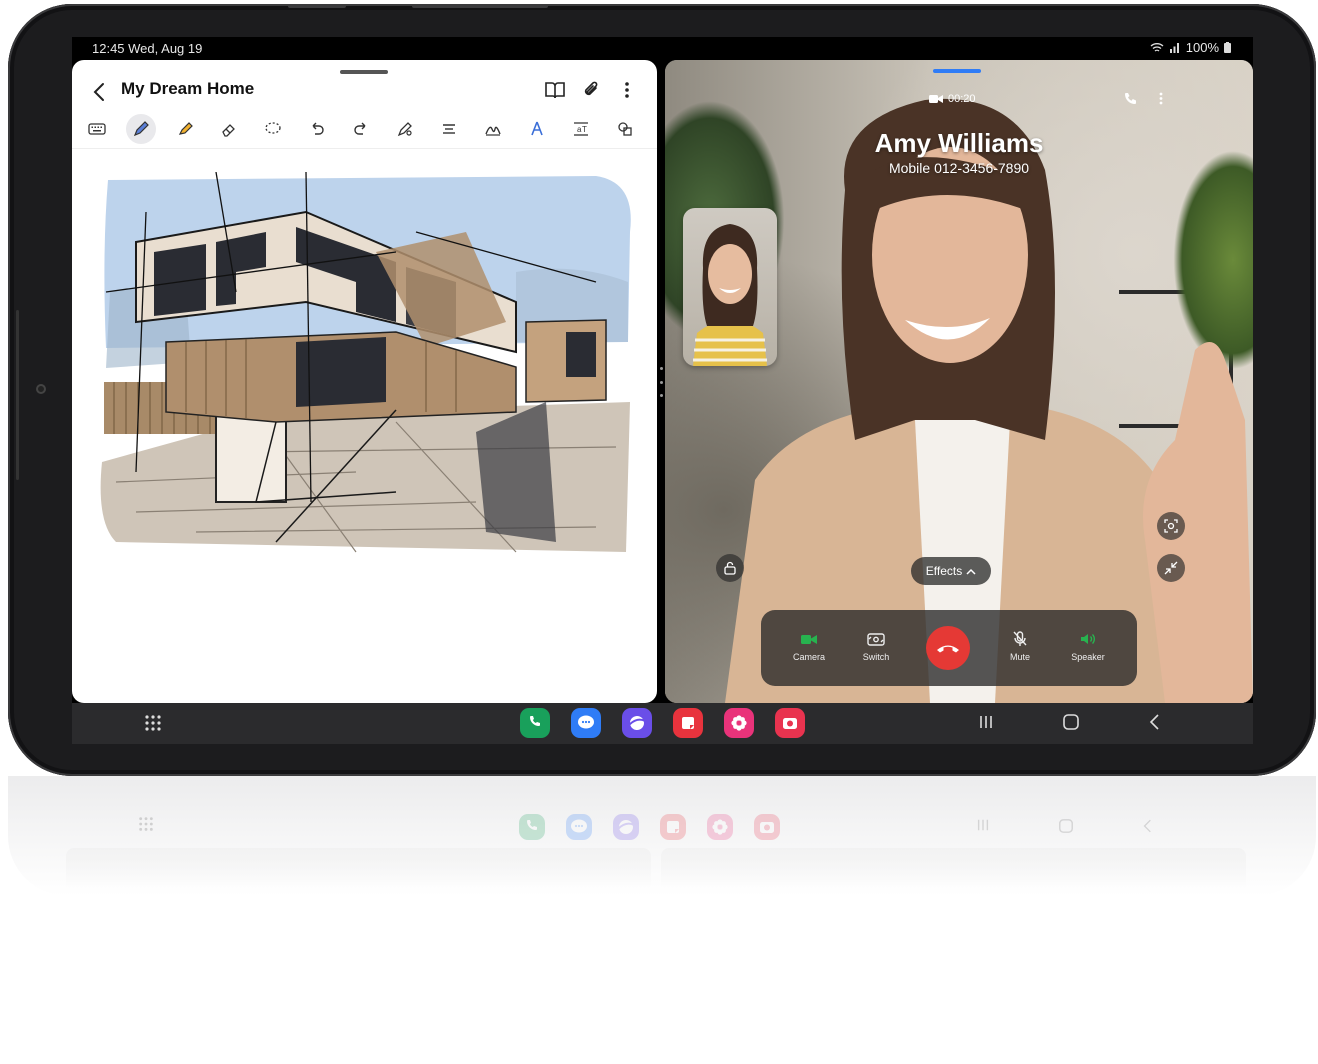 The height and width of the screenshot is (1064, 1318). Describe the element at coordinates (97, 129) in the screenshot. I see `keyboard-icon` at that location.